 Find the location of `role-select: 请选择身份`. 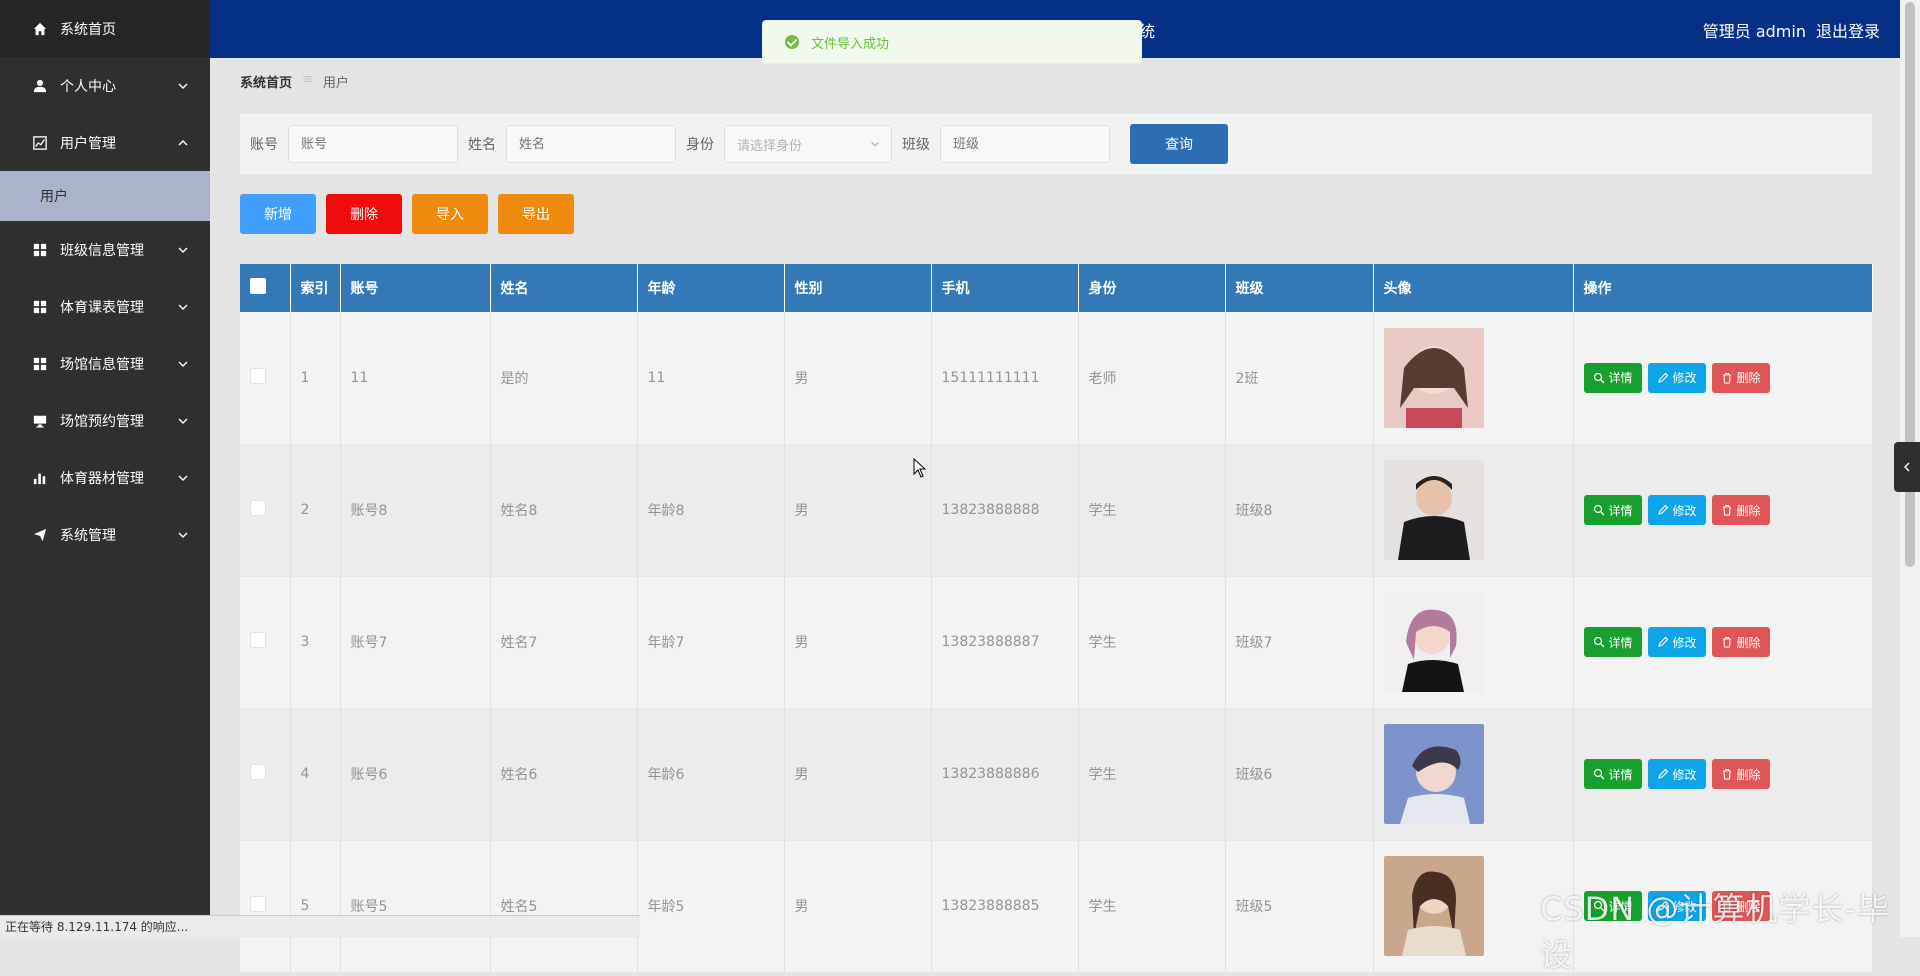

role-select: 请选择身份 is located at coordinates (808, 144).